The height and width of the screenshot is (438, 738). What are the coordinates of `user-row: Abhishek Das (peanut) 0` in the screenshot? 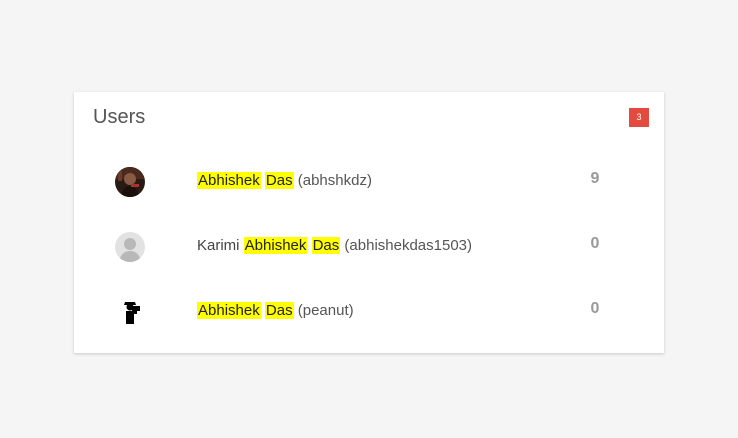 It's located at (369, 312).